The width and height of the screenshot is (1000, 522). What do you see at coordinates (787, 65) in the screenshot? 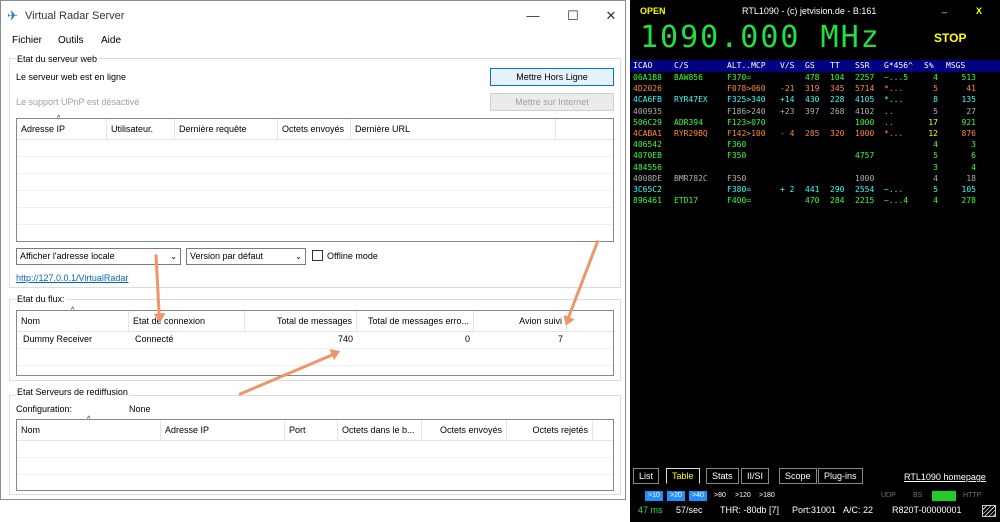
I see `col-vs: V/S` at bounding box center [787, 65].